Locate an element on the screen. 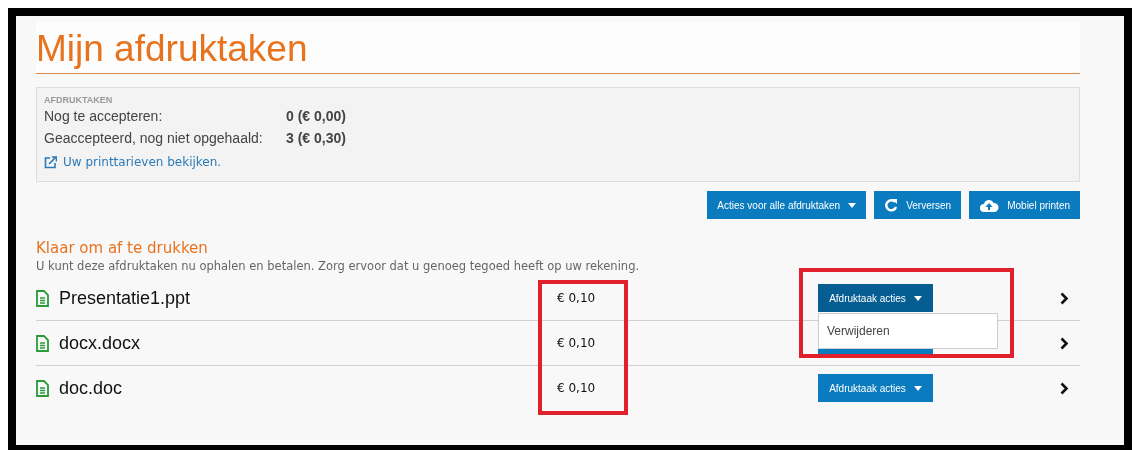 Image resolution: width=1140 pixels, height=450 pixels. cloud-upload-icon is located at coordinates (989, 205).